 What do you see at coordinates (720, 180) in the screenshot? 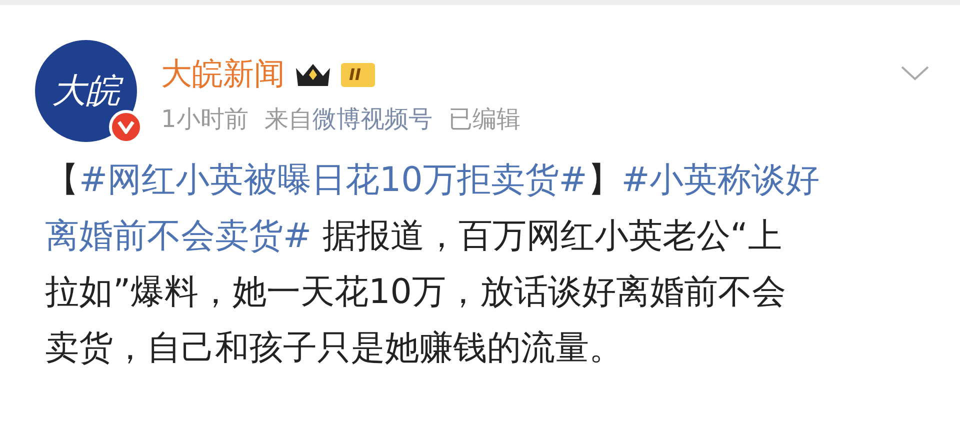
I see `hashtag-link: #小英称谈好` at bounding box center [720, 180].